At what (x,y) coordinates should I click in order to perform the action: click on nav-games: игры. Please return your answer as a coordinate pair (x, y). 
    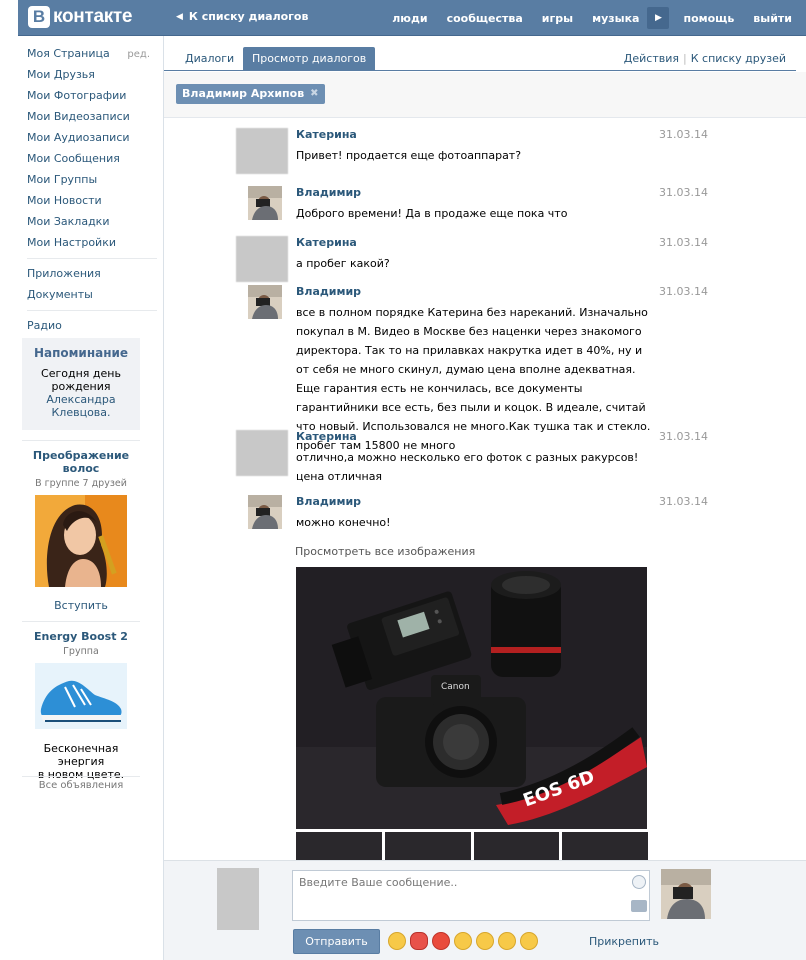
    Looking at the image, I should click on (557, 18).